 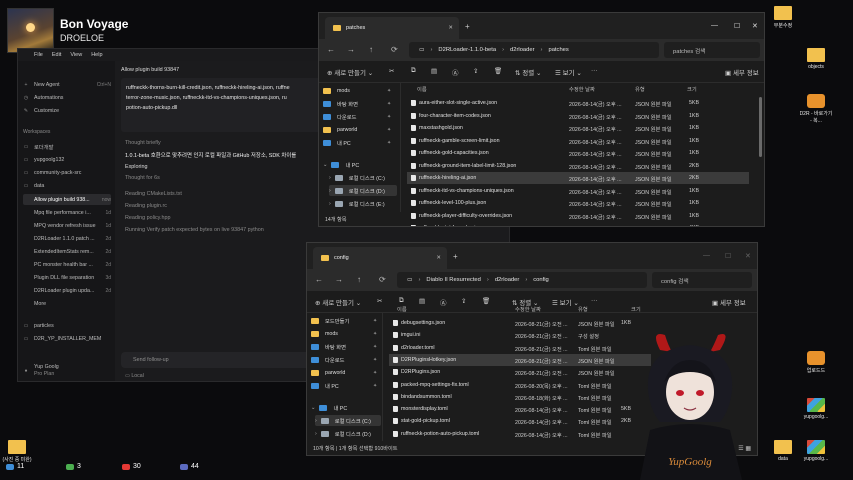 I want to click on desktop-folder-icon: 부분수정, so click(x=783, y=17).